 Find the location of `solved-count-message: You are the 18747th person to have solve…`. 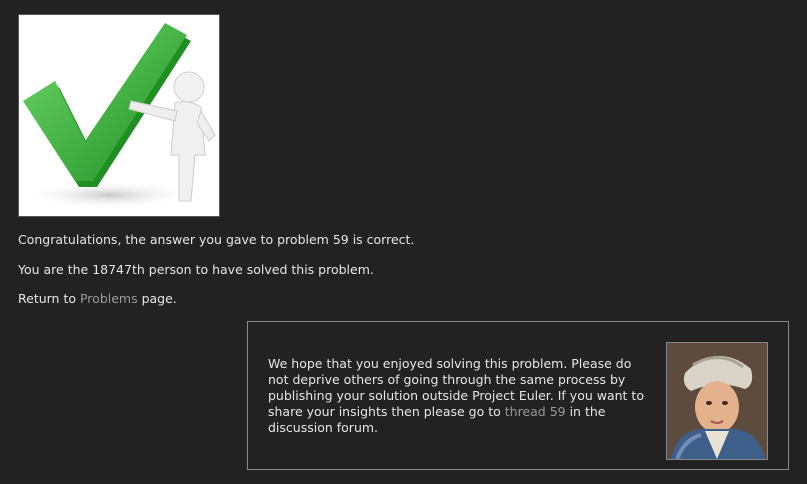

solved-count-message: You are the 18747th person to have solve… is located at coordinates (196, 269).